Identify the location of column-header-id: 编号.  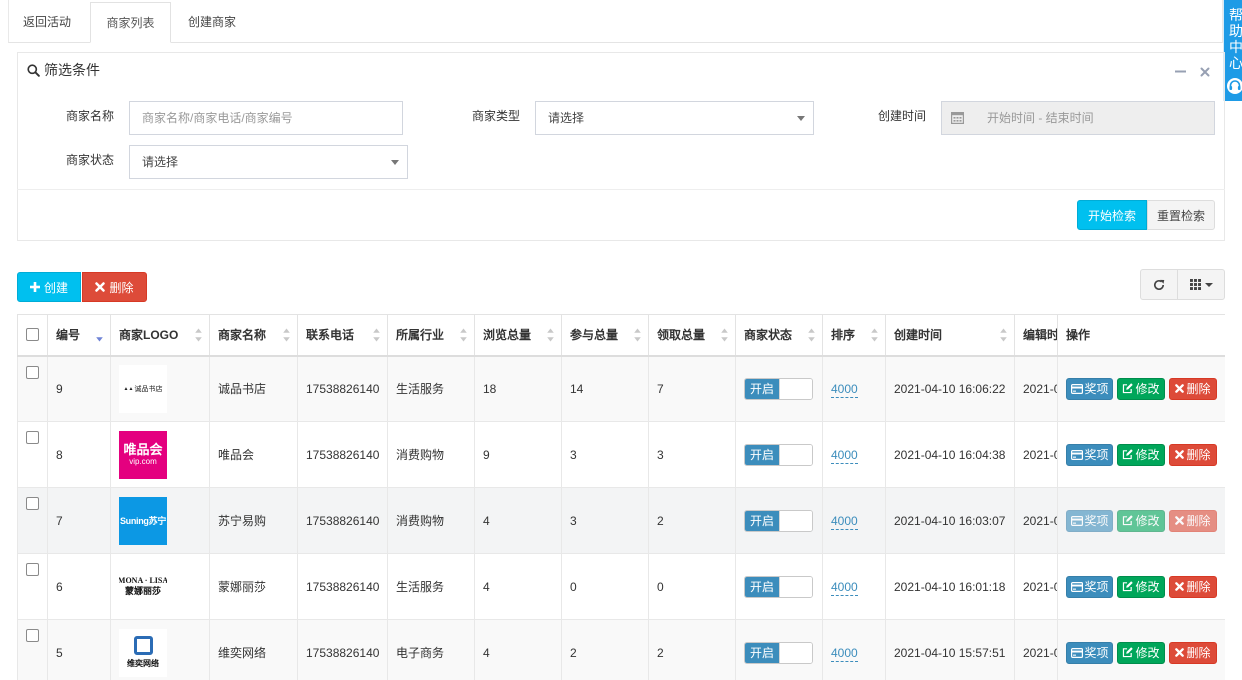
(79, 335).